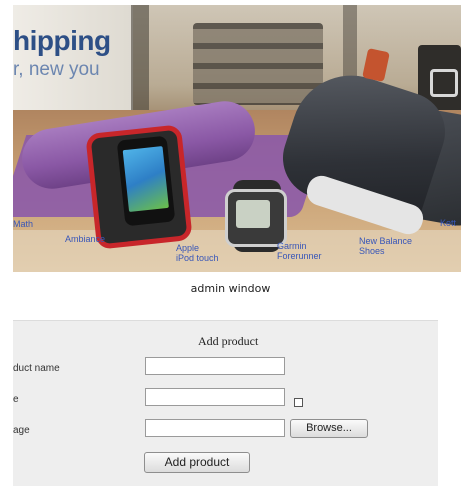 This screenshot has height=486, width=461. I want to click on image-path-input, so click(215, 428).